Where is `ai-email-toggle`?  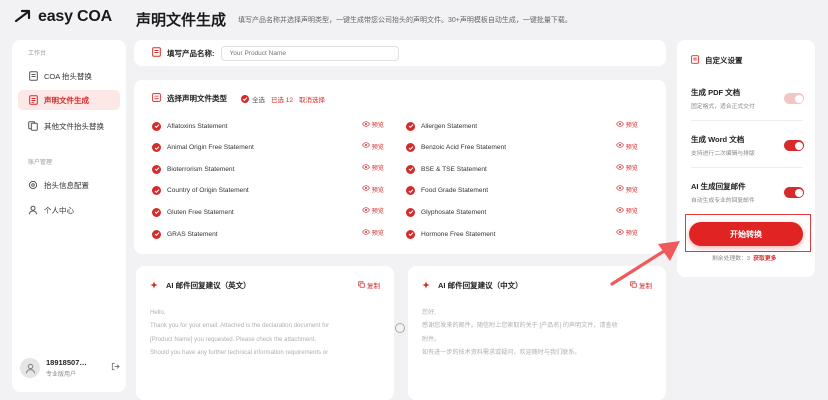 ai-email-toggle is located at coordinates (794, 192).